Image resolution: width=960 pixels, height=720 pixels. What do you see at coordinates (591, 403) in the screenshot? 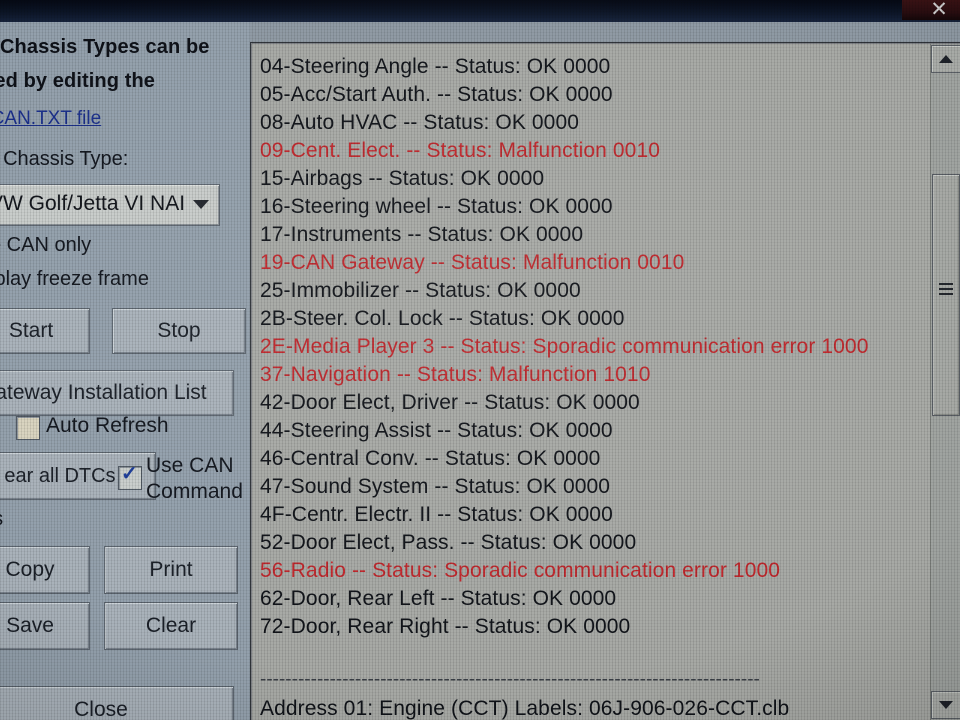
I see `scan-result-row: 42-Door Elect, Driver -- Status: OK 0000` at bounding box center [591, 403].